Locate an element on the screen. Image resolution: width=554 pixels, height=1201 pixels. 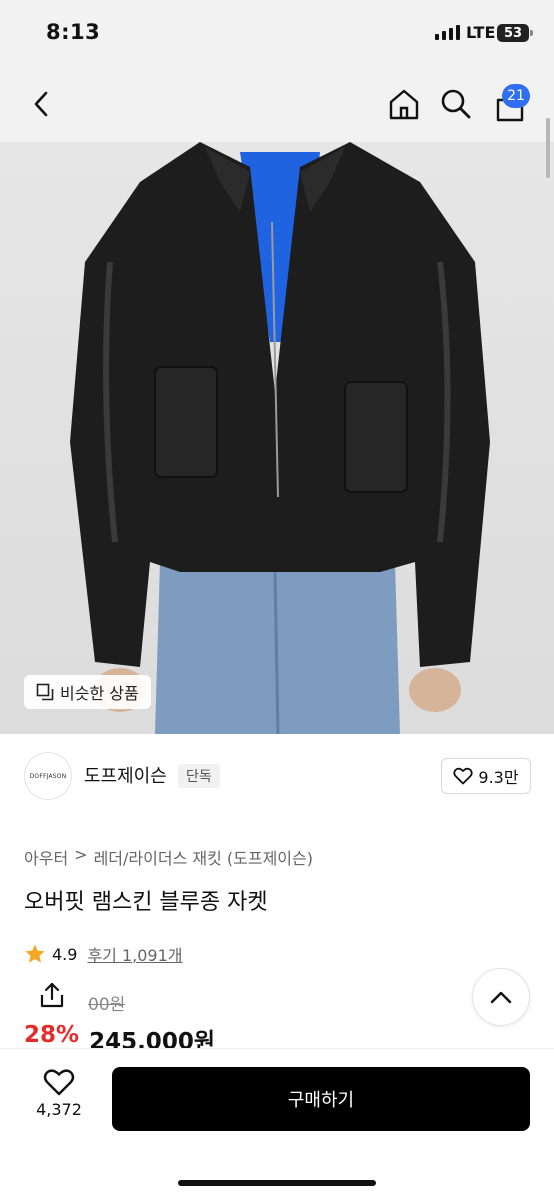
back-button is located at coordinates (42, 104).